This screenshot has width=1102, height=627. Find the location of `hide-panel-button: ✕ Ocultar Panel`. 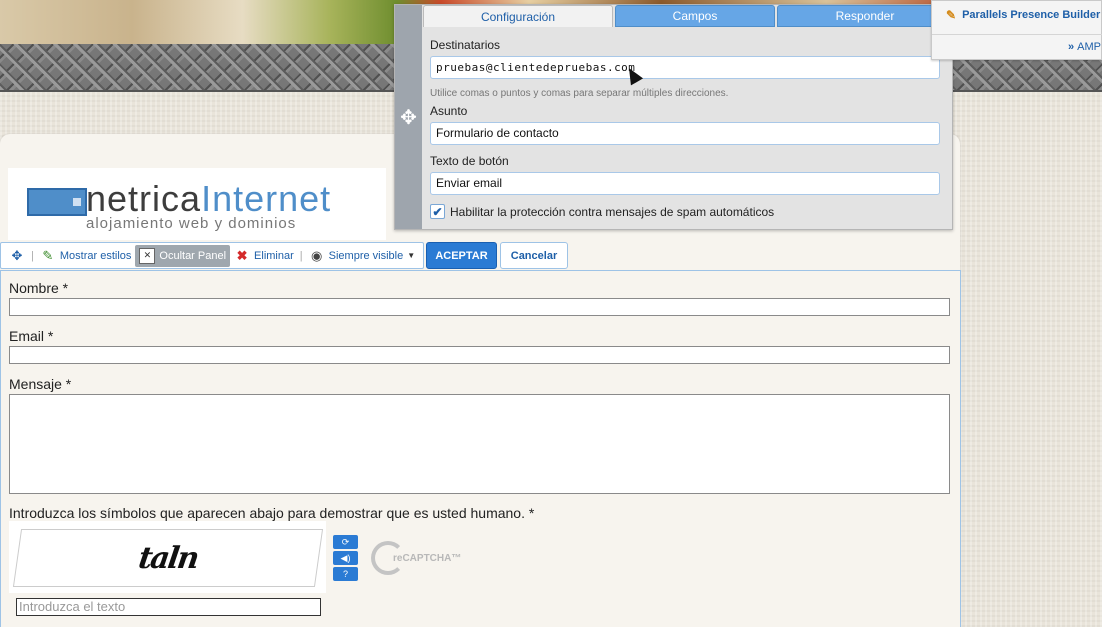

hide-panel-button: ✕ Ocultar Panel is located at coordinates (183, 255).